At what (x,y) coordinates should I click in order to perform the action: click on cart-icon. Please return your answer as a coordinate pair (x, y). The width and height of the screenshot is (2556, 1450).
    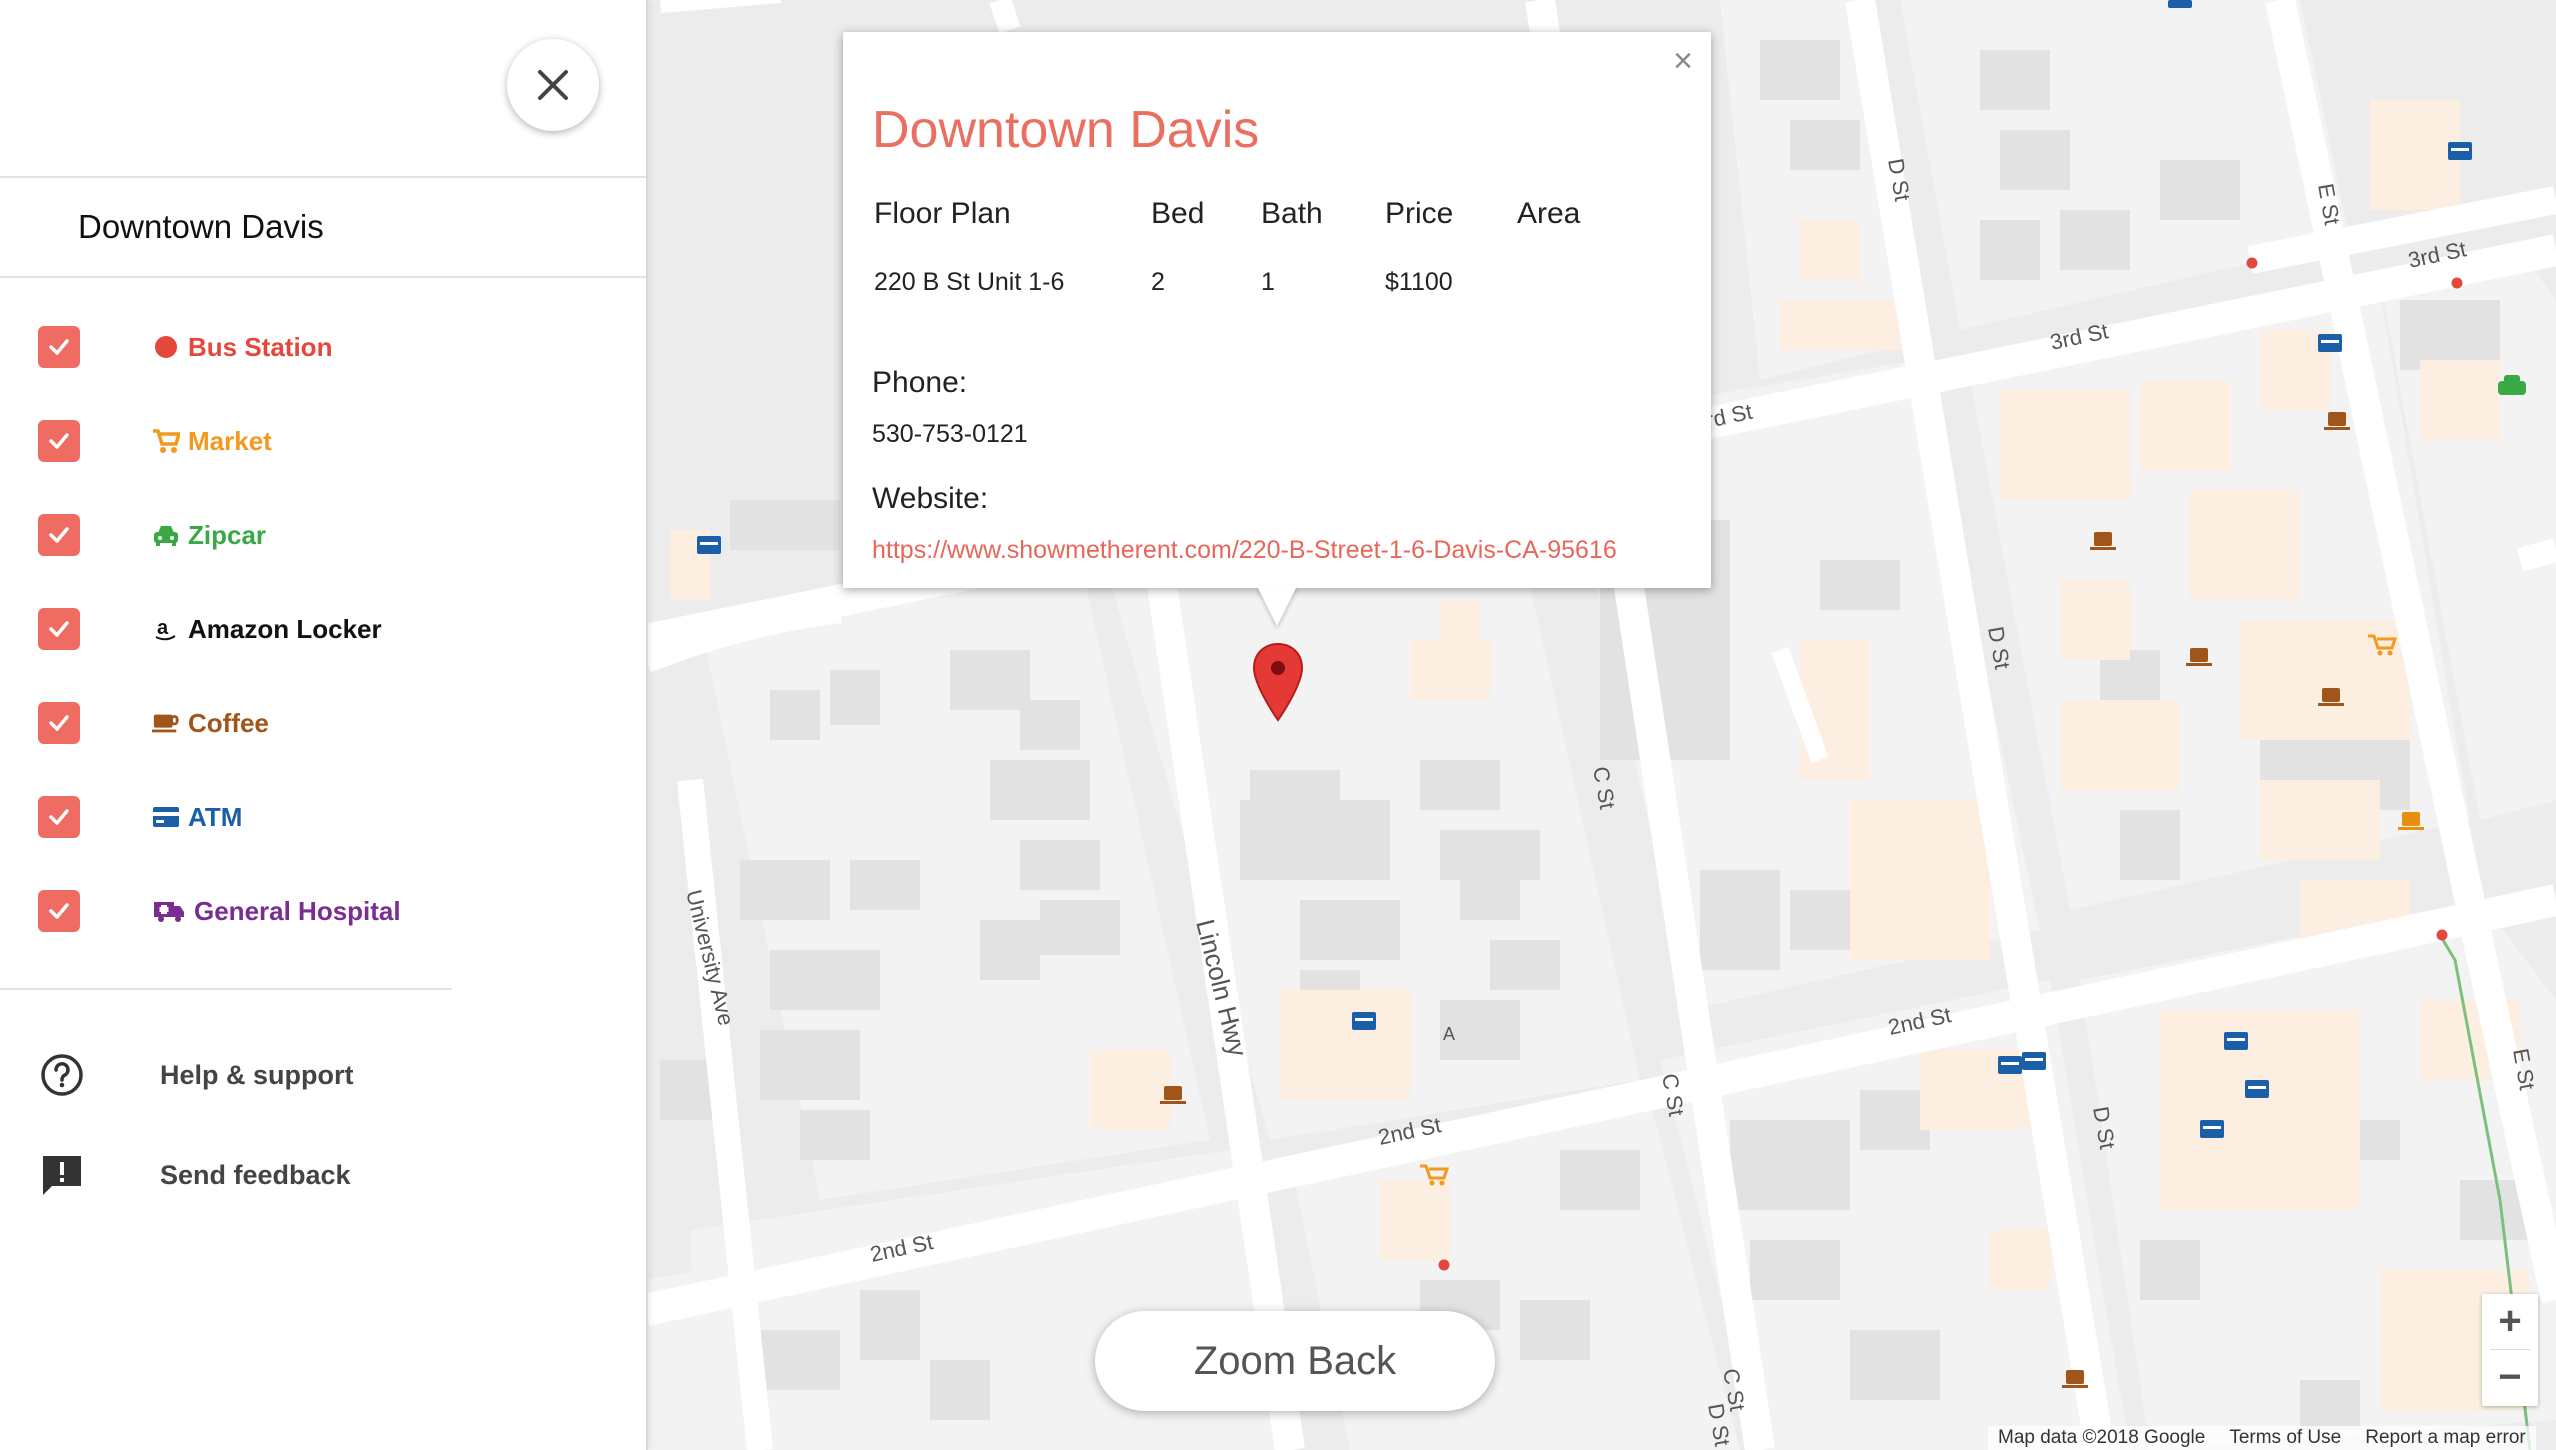
    Looking at the image, I should click on (166, 441).